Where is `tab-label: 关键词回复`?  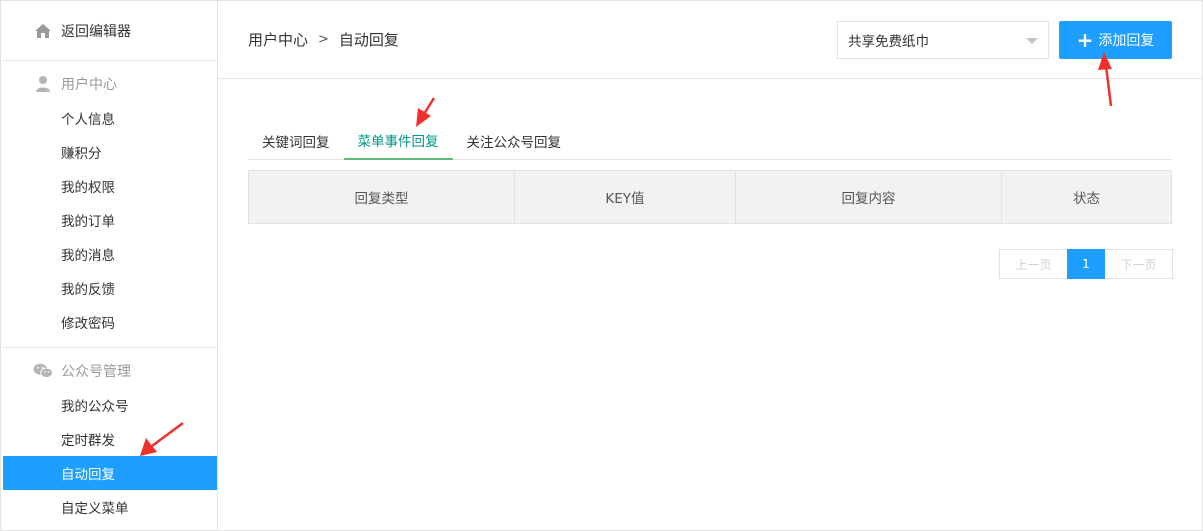 tab-label: 关键词回复 is located at coordinates (296, 143).